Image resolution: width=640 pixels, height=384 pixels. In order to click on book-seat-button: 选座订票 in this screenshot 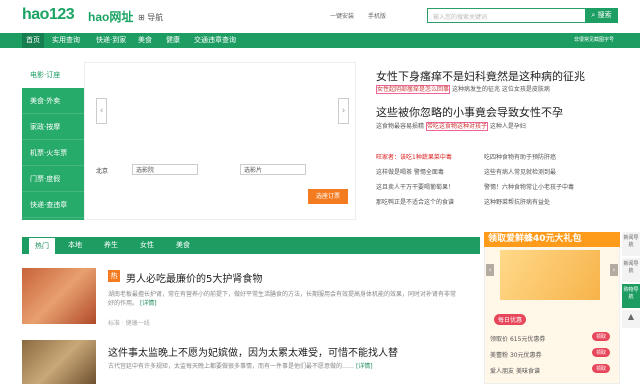, I will do `click(328, 196)`.